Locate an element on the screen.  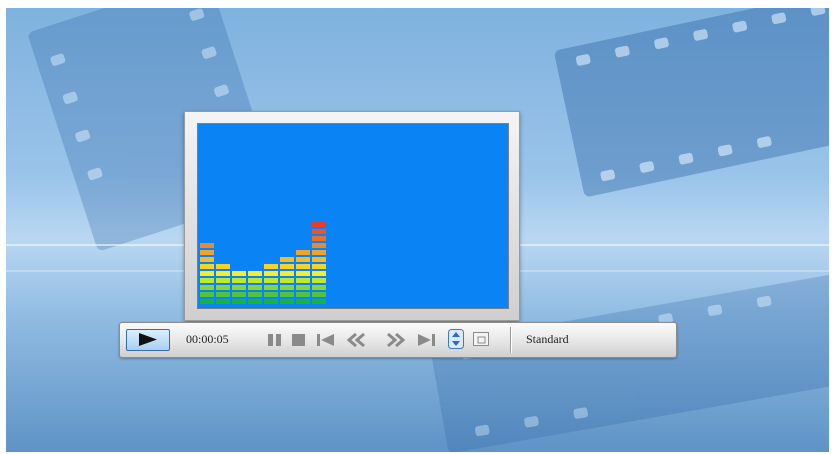
next-button is located at coordinates (426, 339).